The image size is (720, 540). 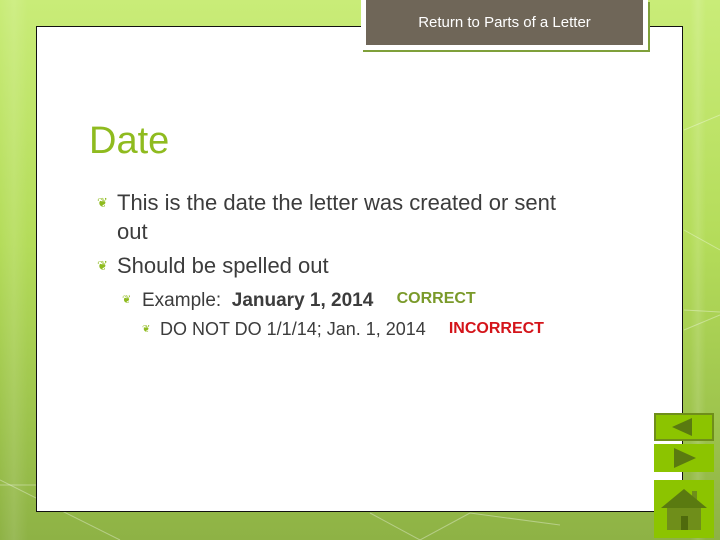 I want to click on return-to-parts-button: Return to Parts of a Letter, so click(x=504, y=25).